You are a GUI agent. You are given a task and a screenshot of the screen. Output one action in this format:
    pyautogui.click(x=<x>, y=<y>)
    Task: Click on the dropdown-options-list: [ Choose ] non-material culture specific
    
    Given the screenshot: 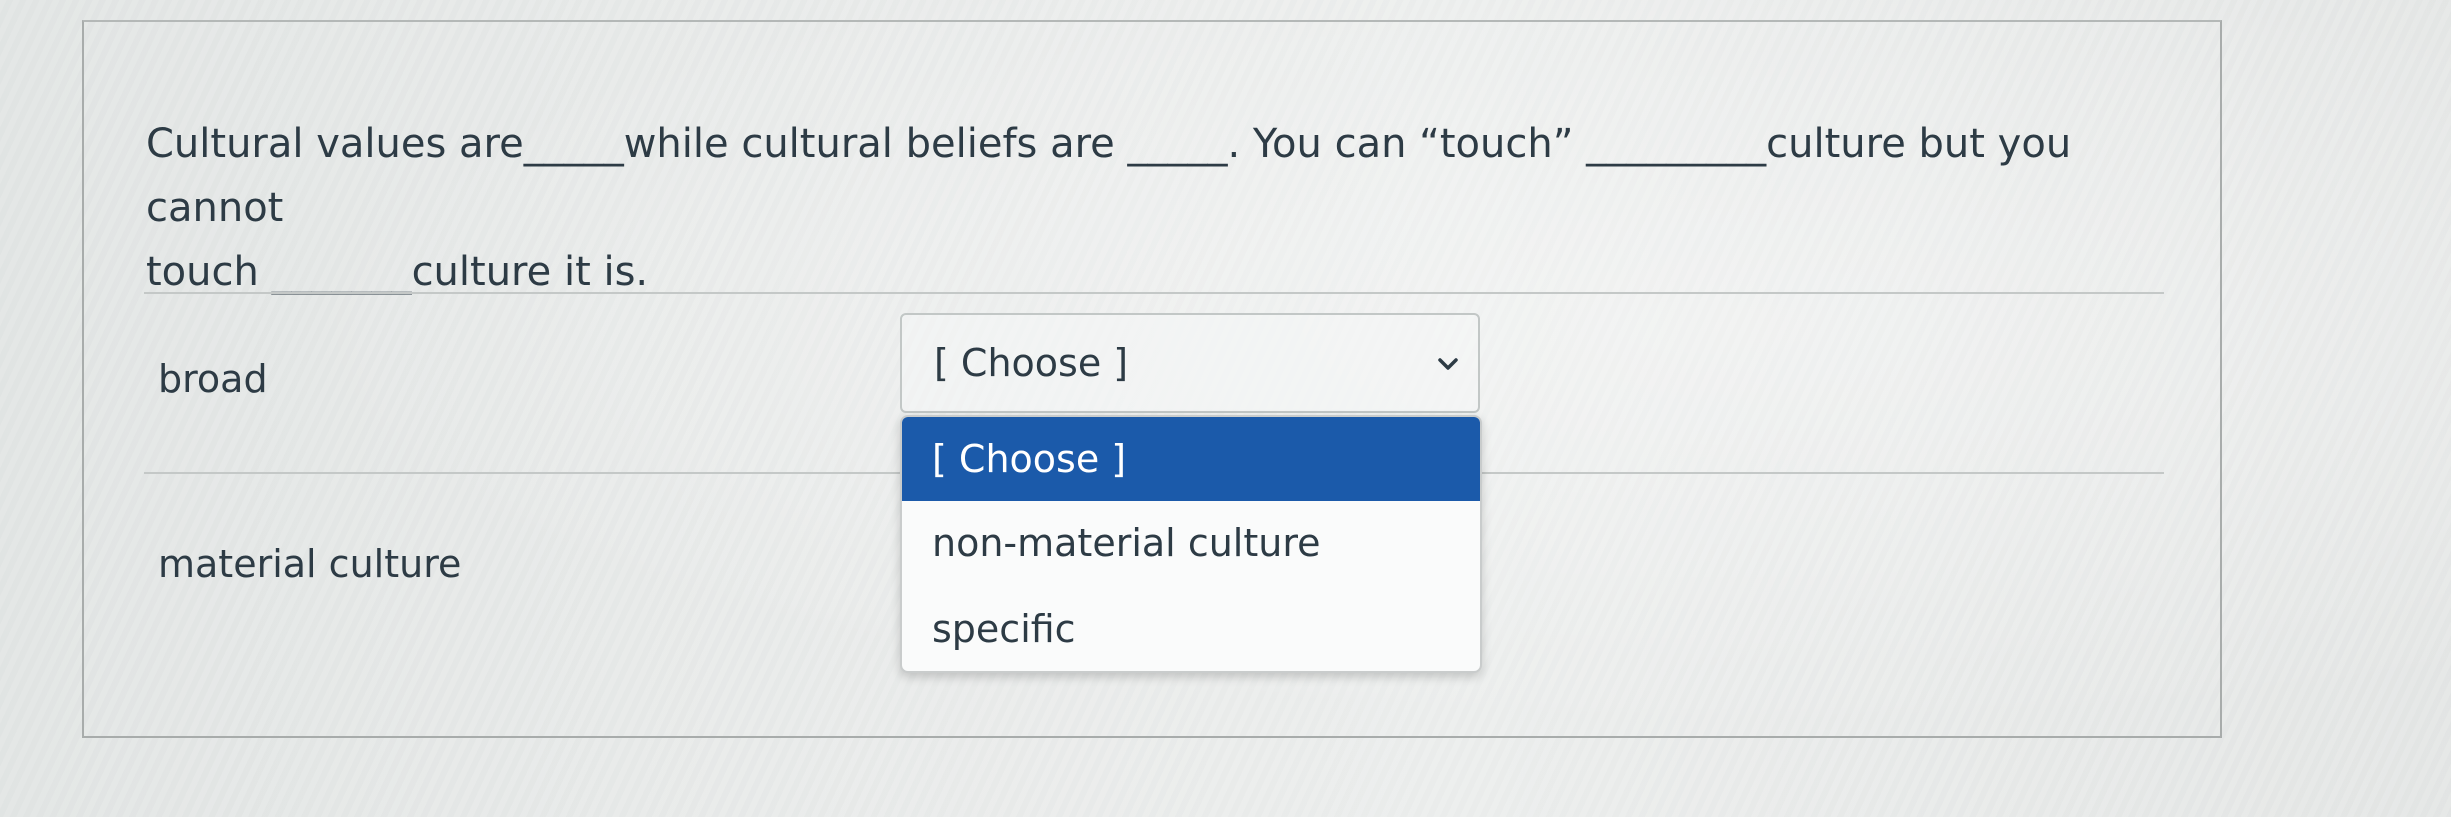 What is the action you would take?
    pyautogui.click(x=1191, y=544)
    